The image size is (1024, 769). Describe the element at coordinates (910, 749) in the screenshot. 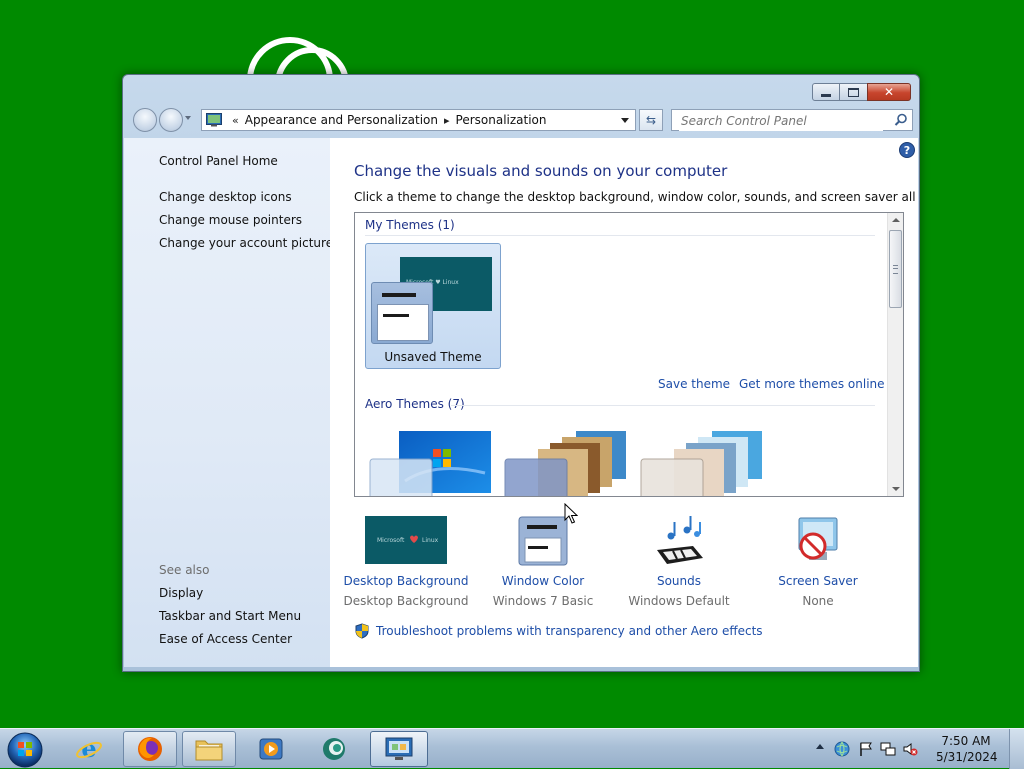

I see `volume-muted-icon` at that location.